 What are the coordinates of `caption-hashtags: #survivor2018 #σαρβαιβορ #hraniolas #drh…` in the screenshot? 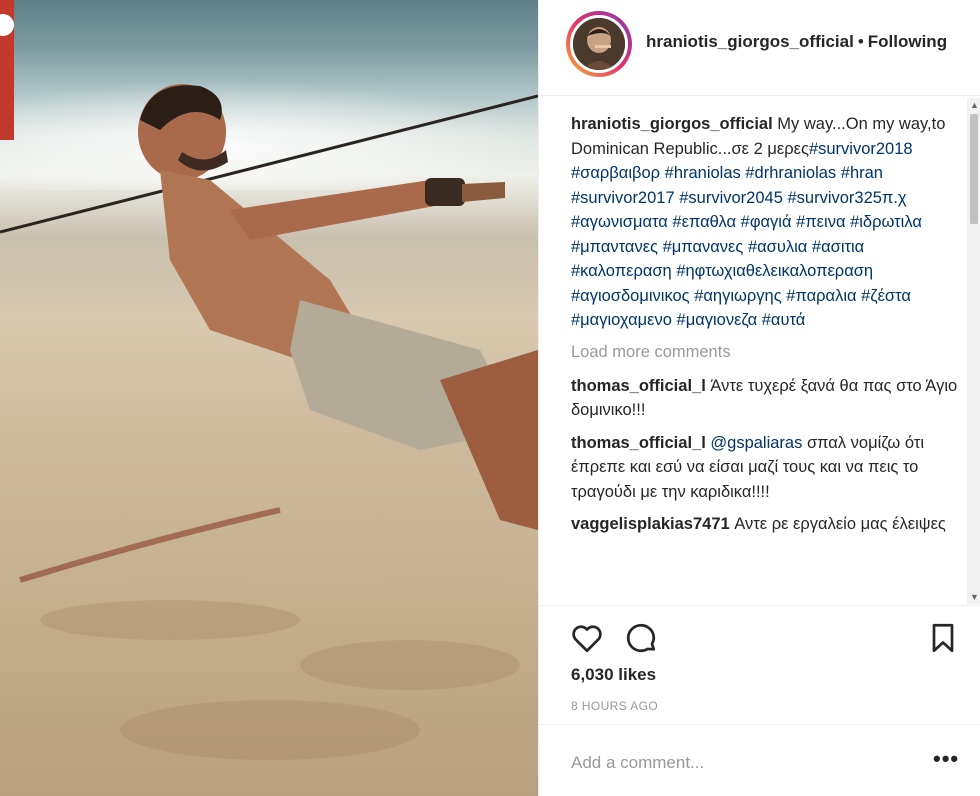 It's located at (746, 235).